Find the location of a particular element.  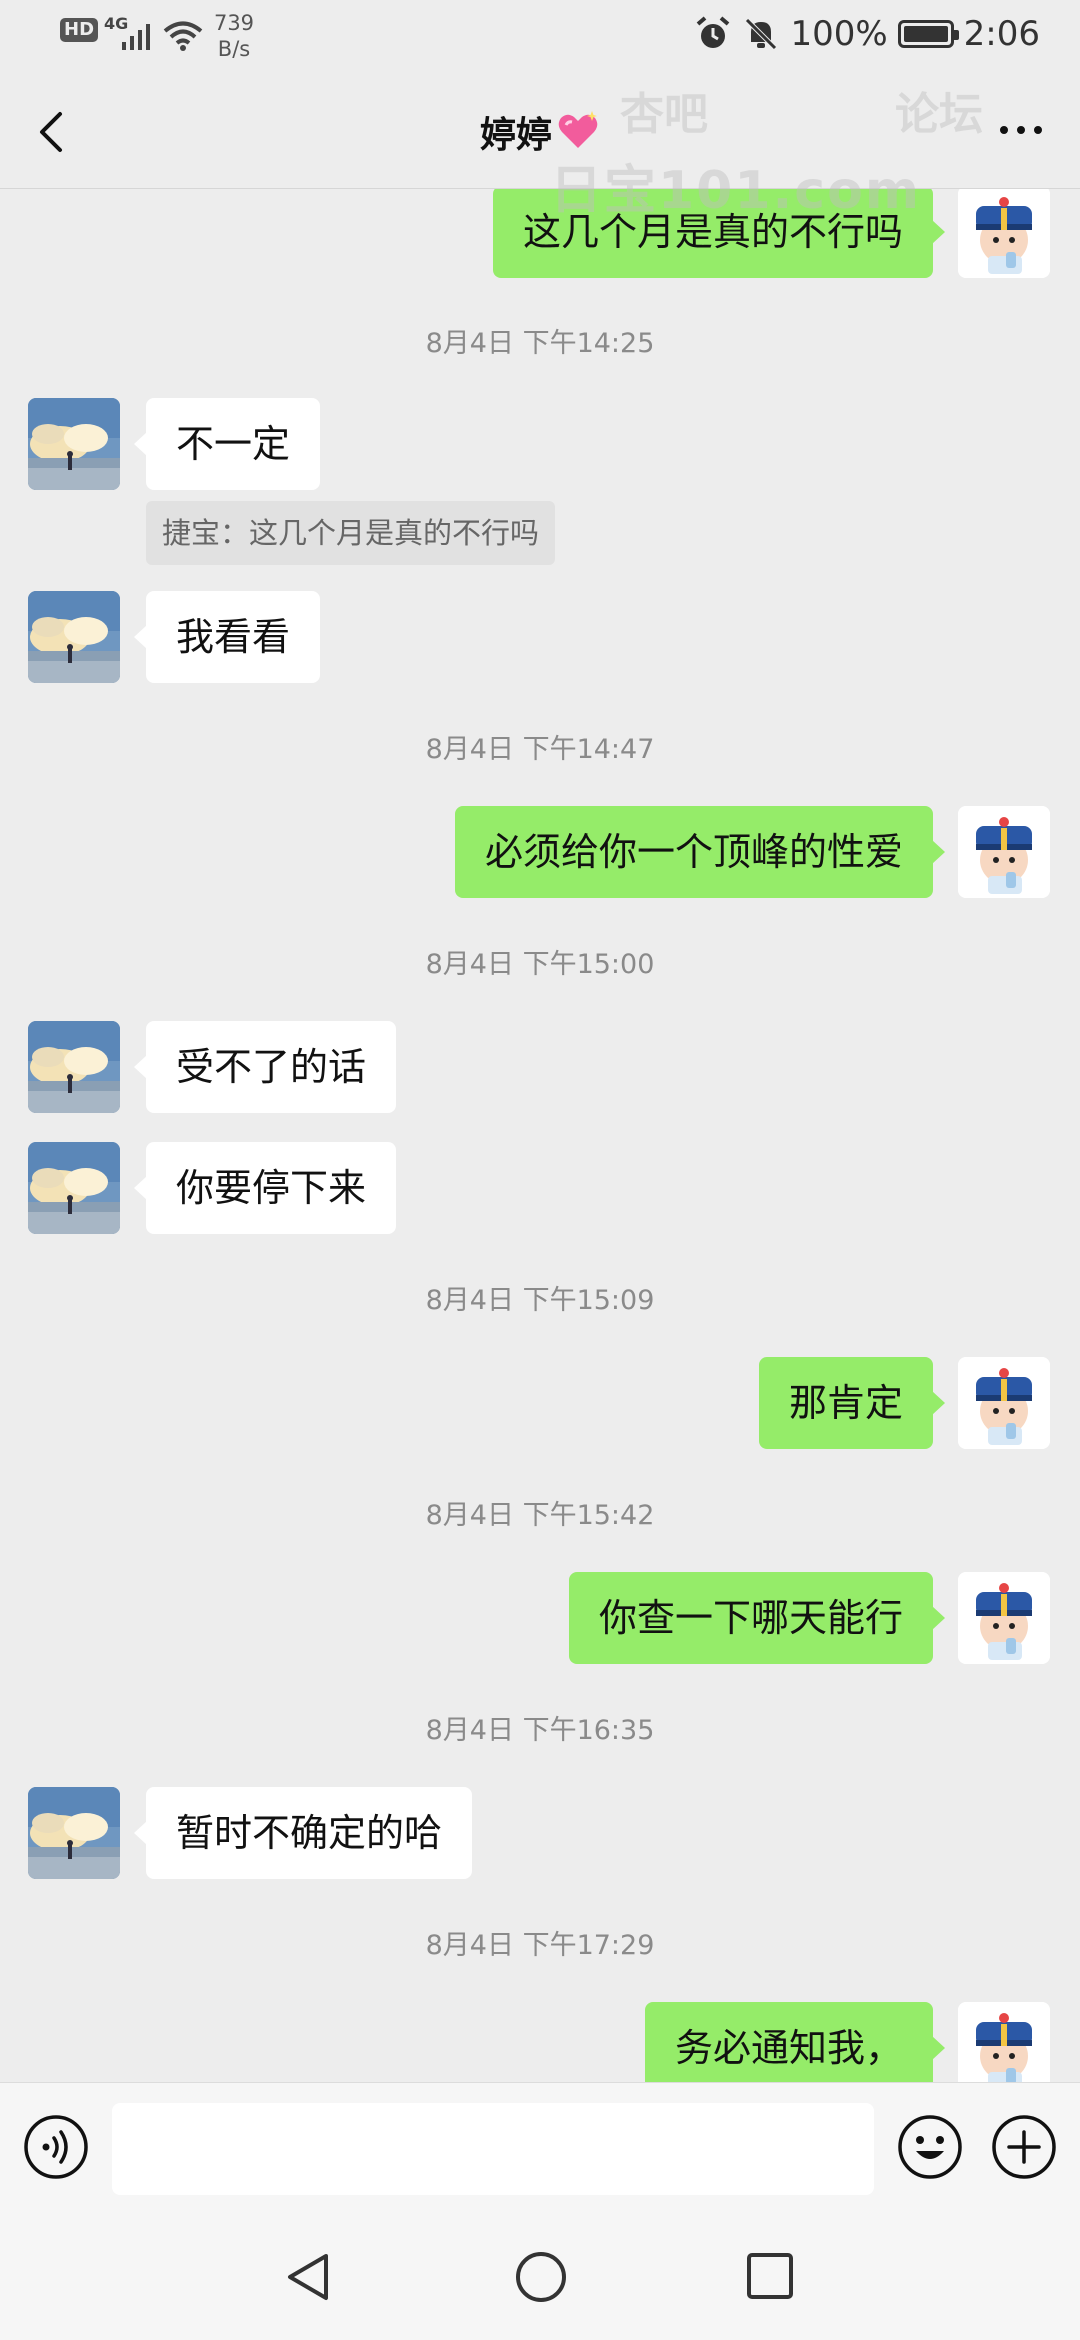

quoted-message: 捷宝：这几个月是真的不行吗 is located at coordinates (351, 533).